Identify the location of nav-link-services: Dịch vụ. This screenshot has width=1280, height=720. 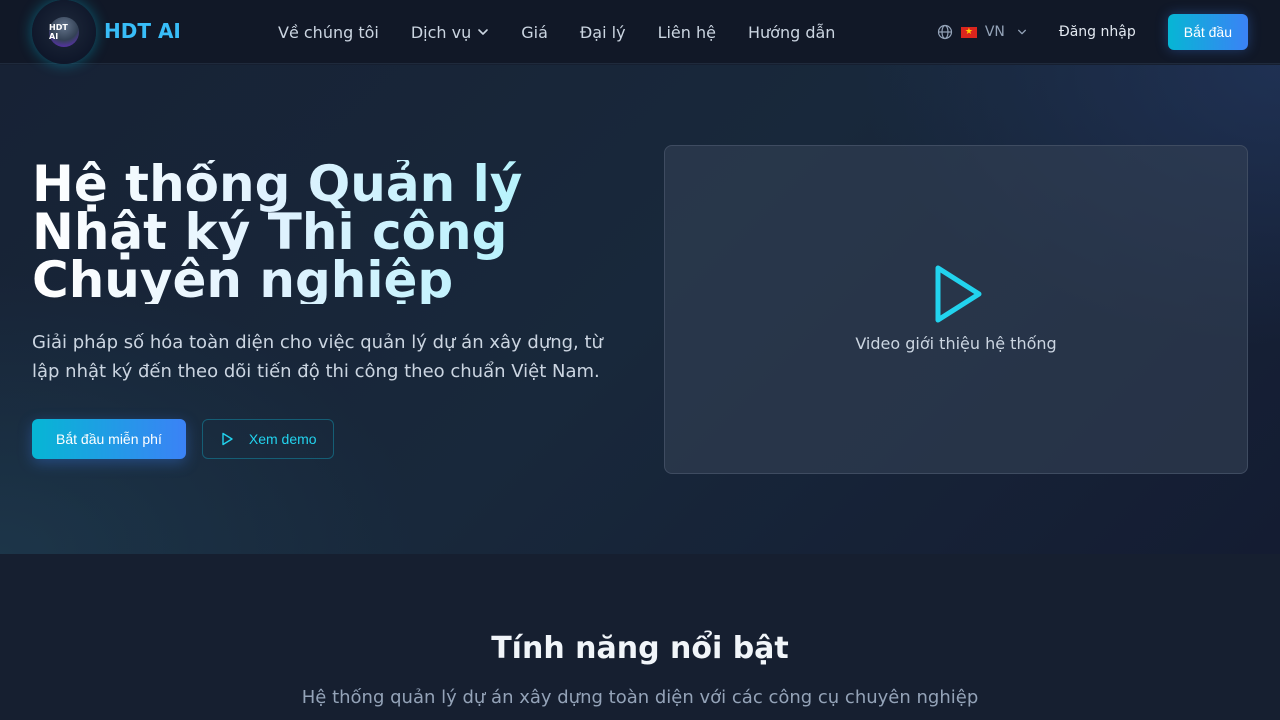
(450, 32).